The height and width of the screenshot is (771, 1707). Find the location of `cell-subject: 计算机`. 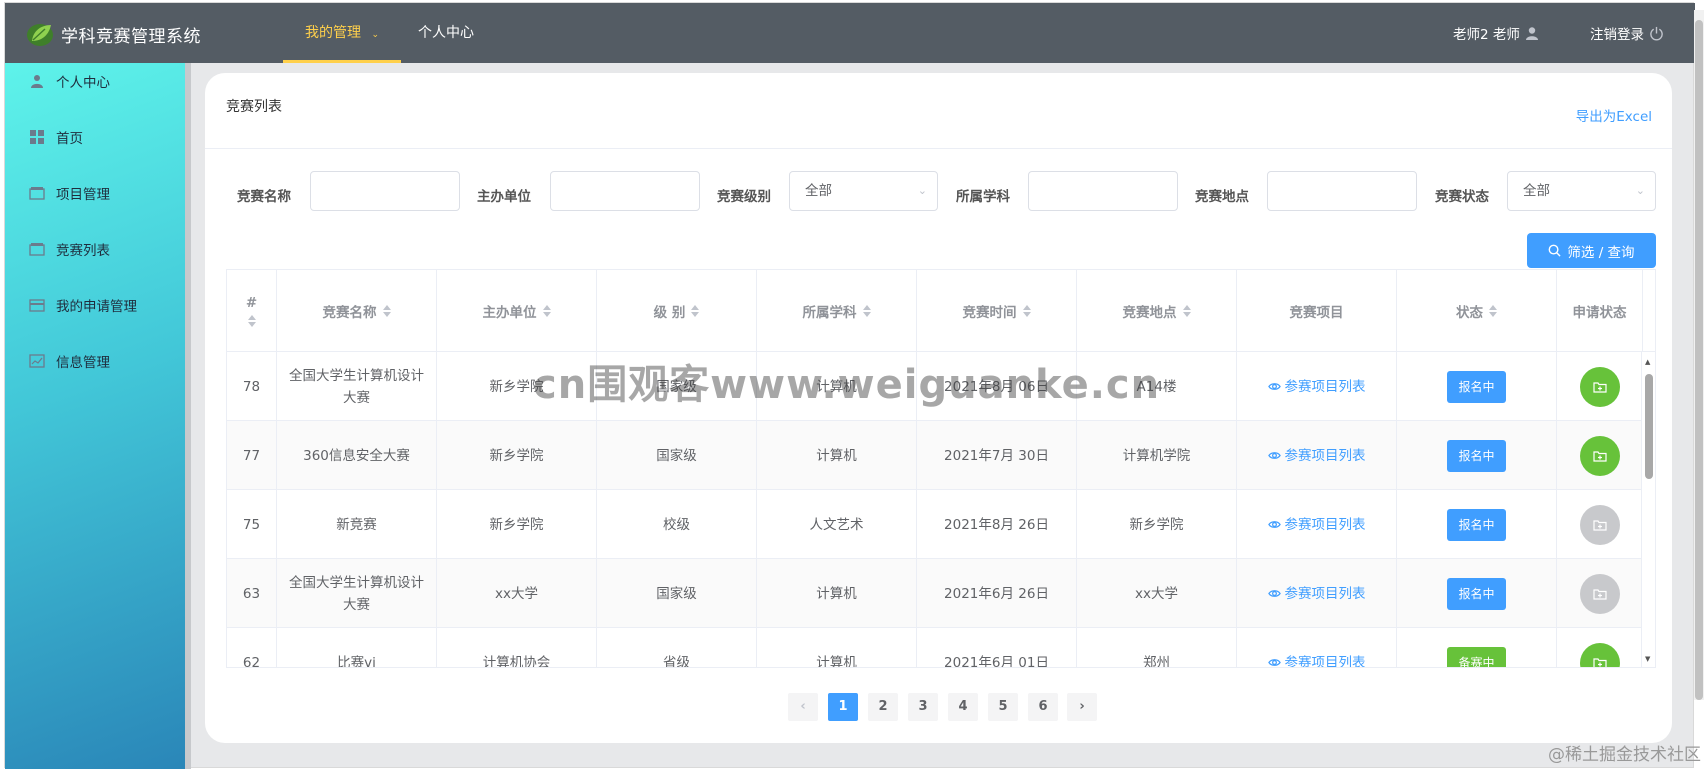

cell-subject: 计算机 is located at coordinates (837, 593).